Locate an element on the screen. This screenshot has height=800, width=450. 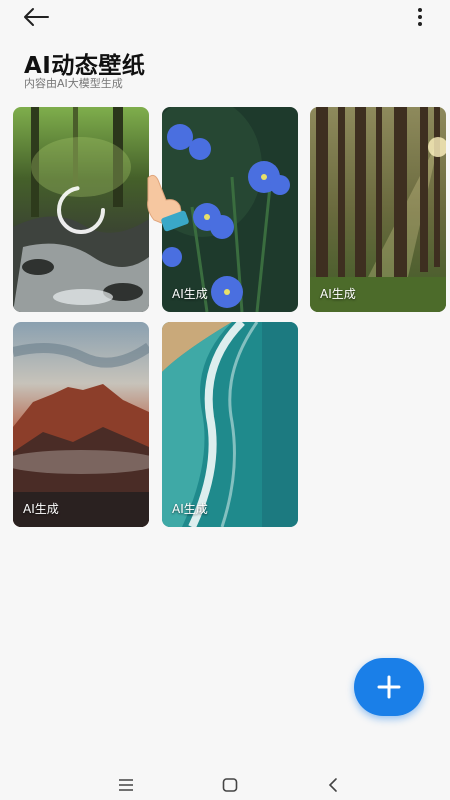
back-button is located at coordinates (42, 17).